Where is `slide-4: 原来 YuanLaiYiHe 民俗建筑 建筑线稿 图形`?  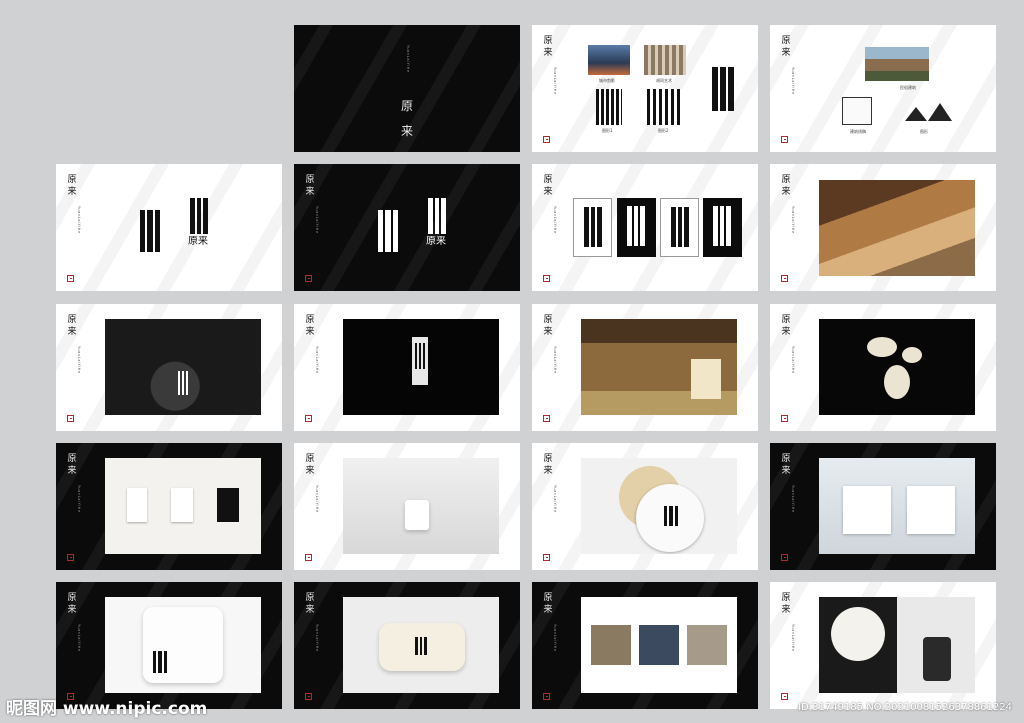
slide-4: 原来 YuanLaiYiHe 民俗建筑 建筑线稿 图形 is located at coordinates (883, 88).